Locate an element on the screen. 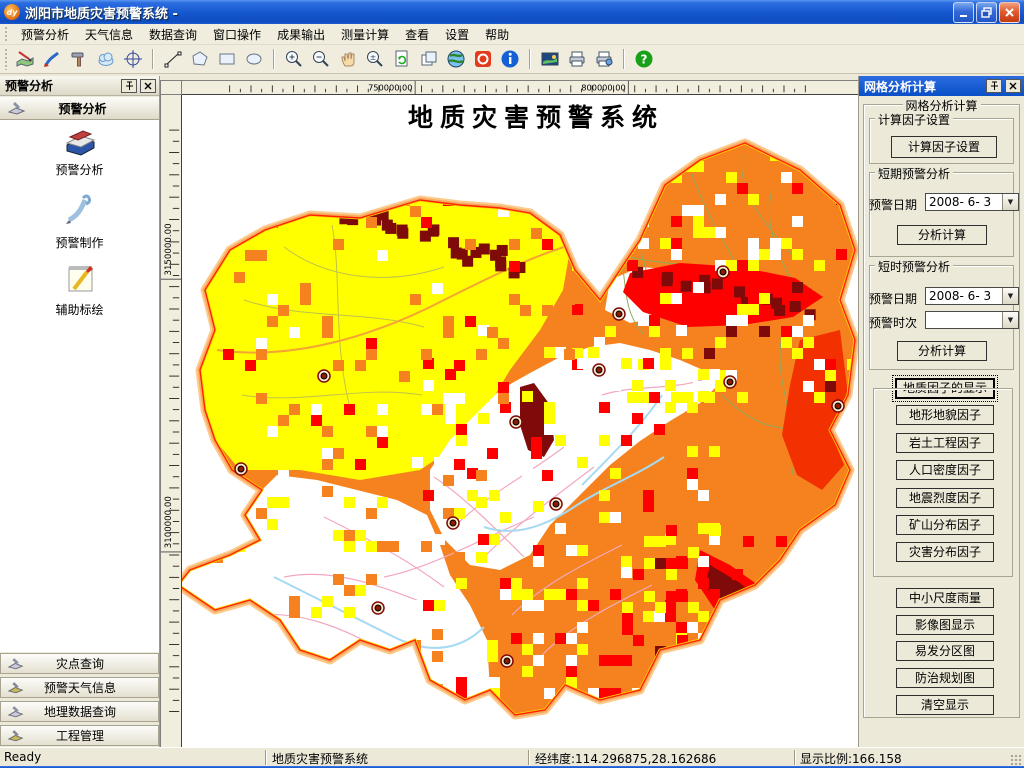 This screenshot has height=768, width=1024. population-factor-button: 人口密度因子 is located at coordinates (945, 470).